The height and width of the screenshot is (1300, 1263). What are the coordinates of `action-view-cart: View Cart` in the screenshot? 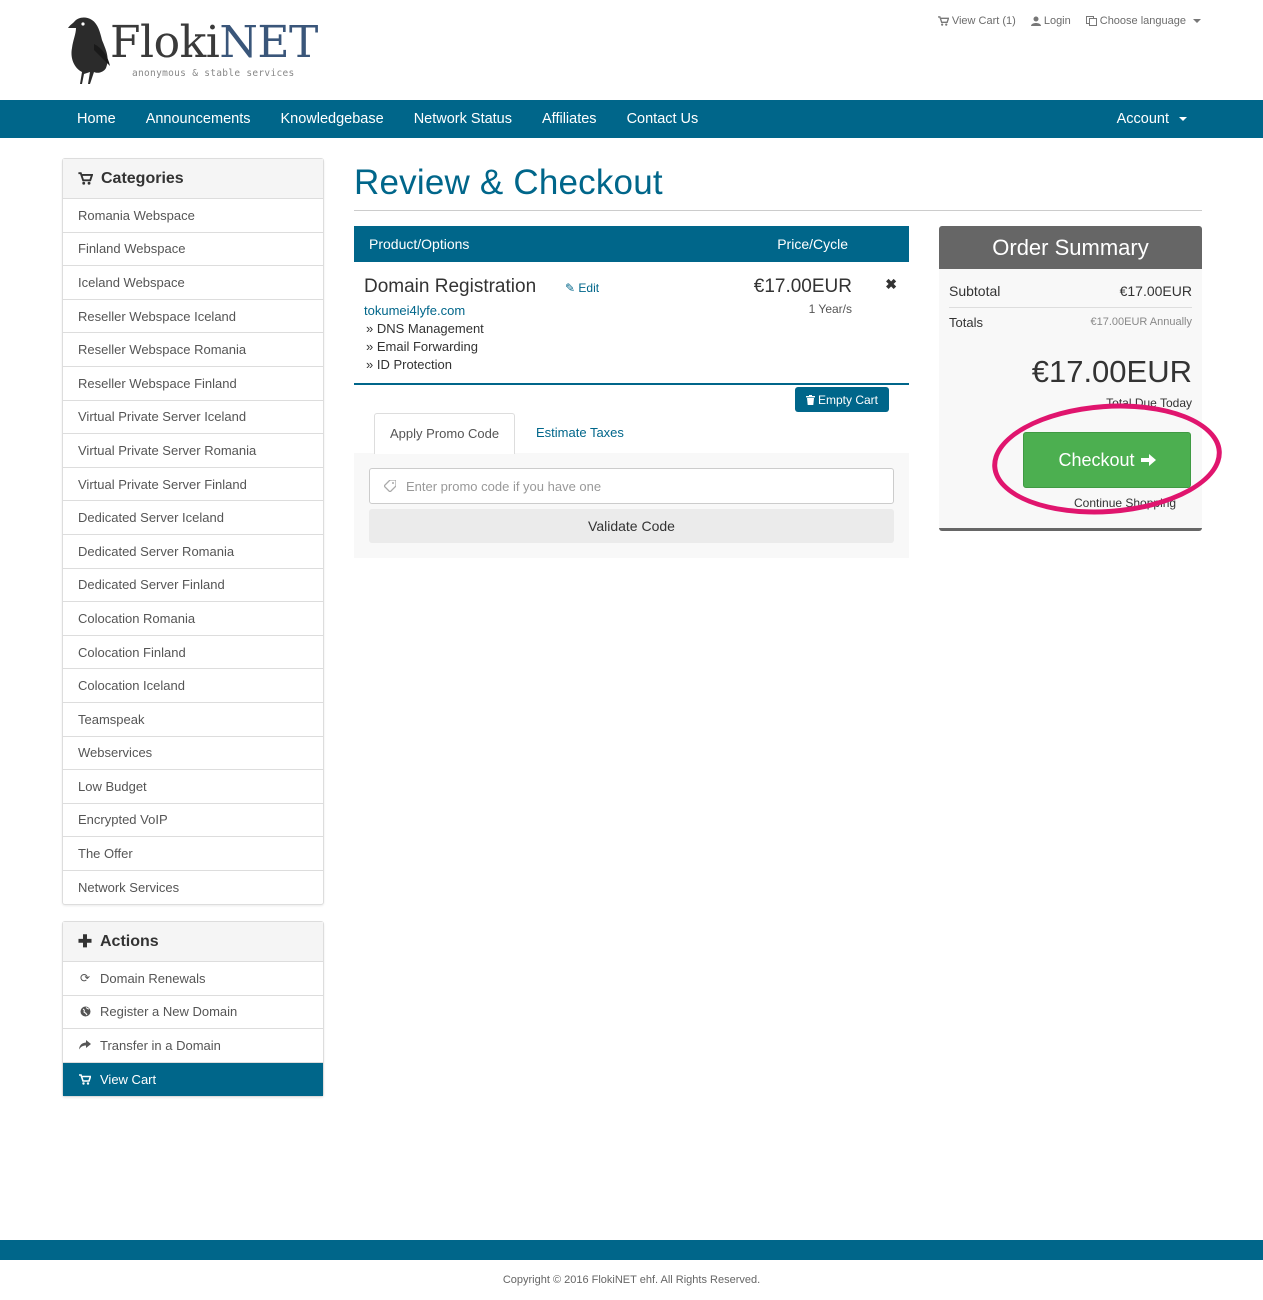 It's located at (193, 1079).